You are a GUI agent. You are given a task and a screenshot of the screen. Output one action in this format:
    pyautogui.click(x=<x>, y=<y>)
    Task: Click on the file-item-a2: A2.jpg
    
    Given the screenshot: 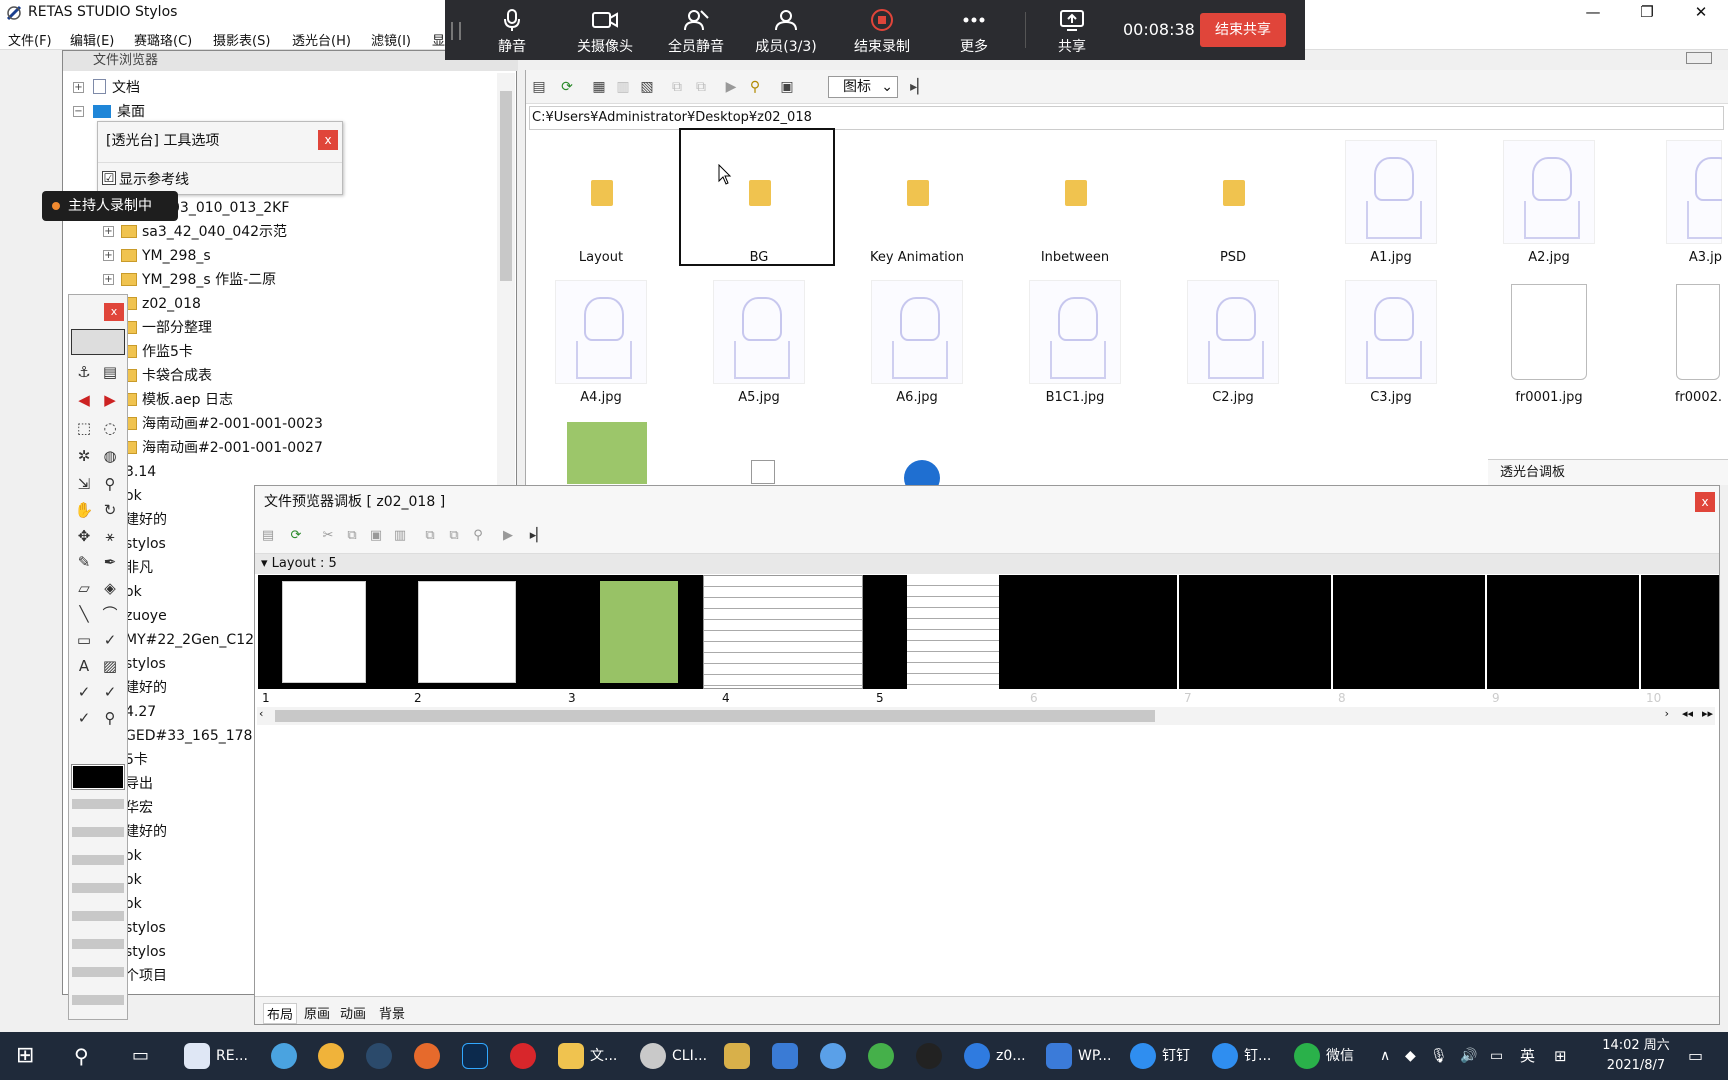 What is the action you would take?
    pyautogui.click(x=1549, y=200)
    